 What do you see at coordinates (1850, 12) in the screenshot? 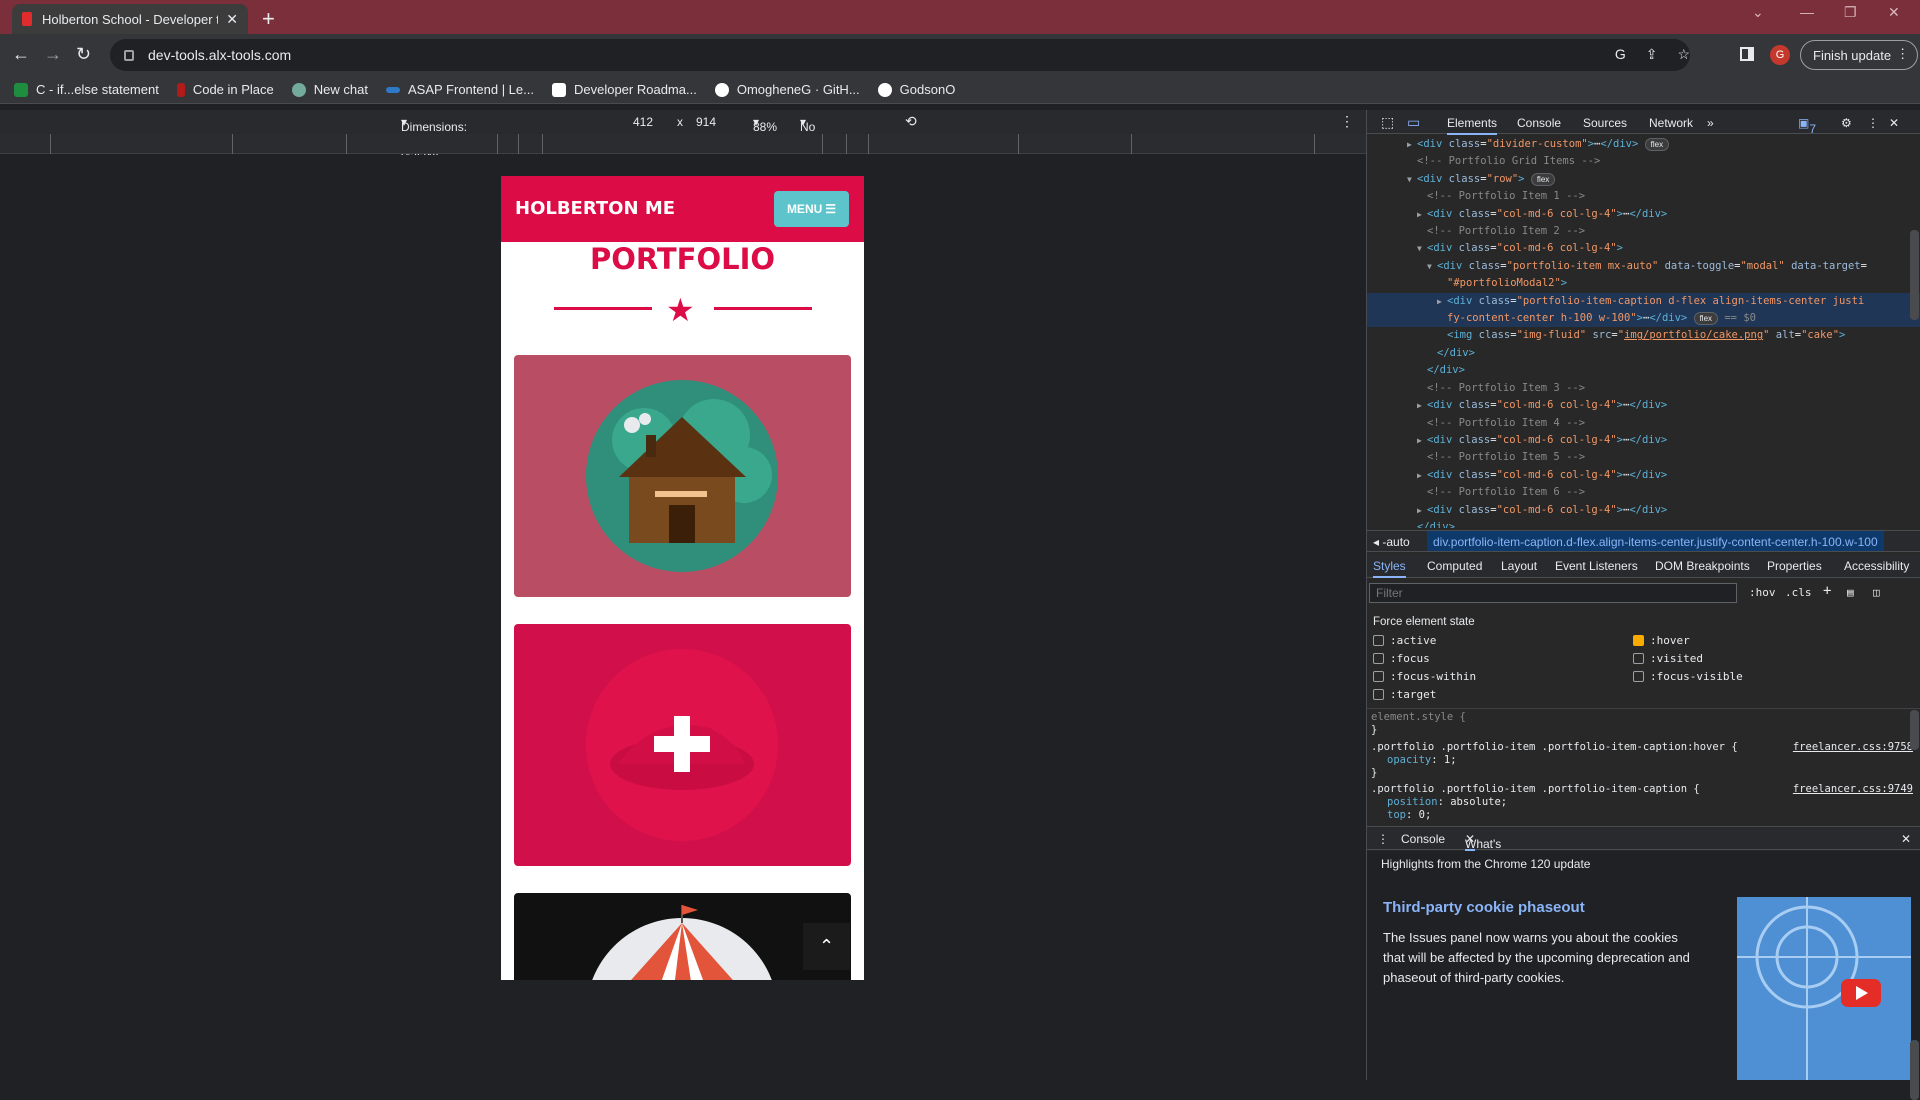
I see `restore-icon: ❐` at bounding box center [1850, 12].